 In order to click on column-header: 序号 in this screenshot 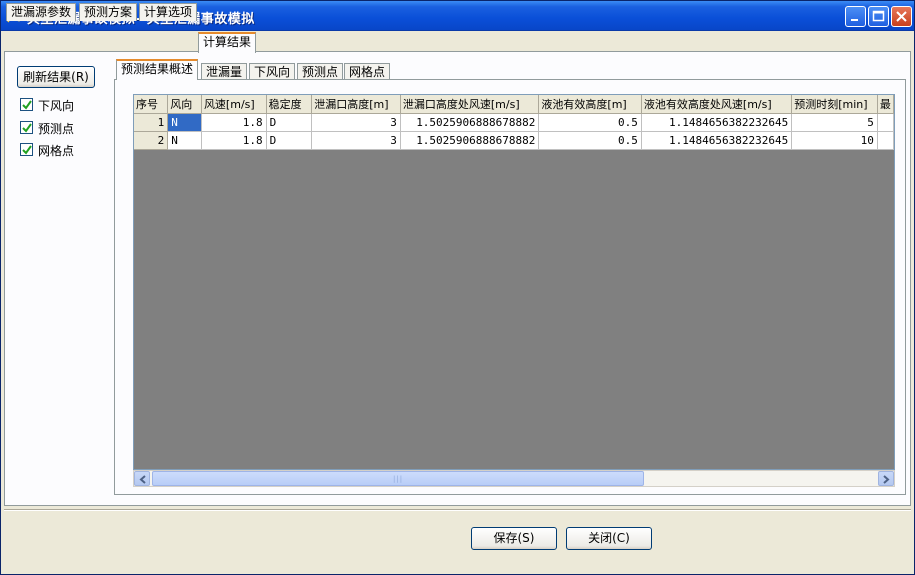, I will do `click(151, 104)`.